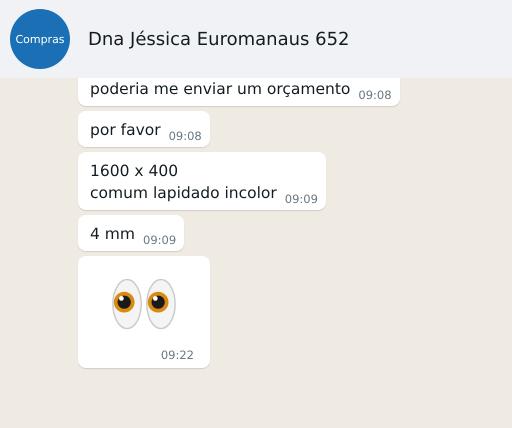  What do you see at coordinates (219, 39) in the screenshot?
I see `contact-name: Dna Jéssica Euromanaus 652` at bounding box center [219, 39].